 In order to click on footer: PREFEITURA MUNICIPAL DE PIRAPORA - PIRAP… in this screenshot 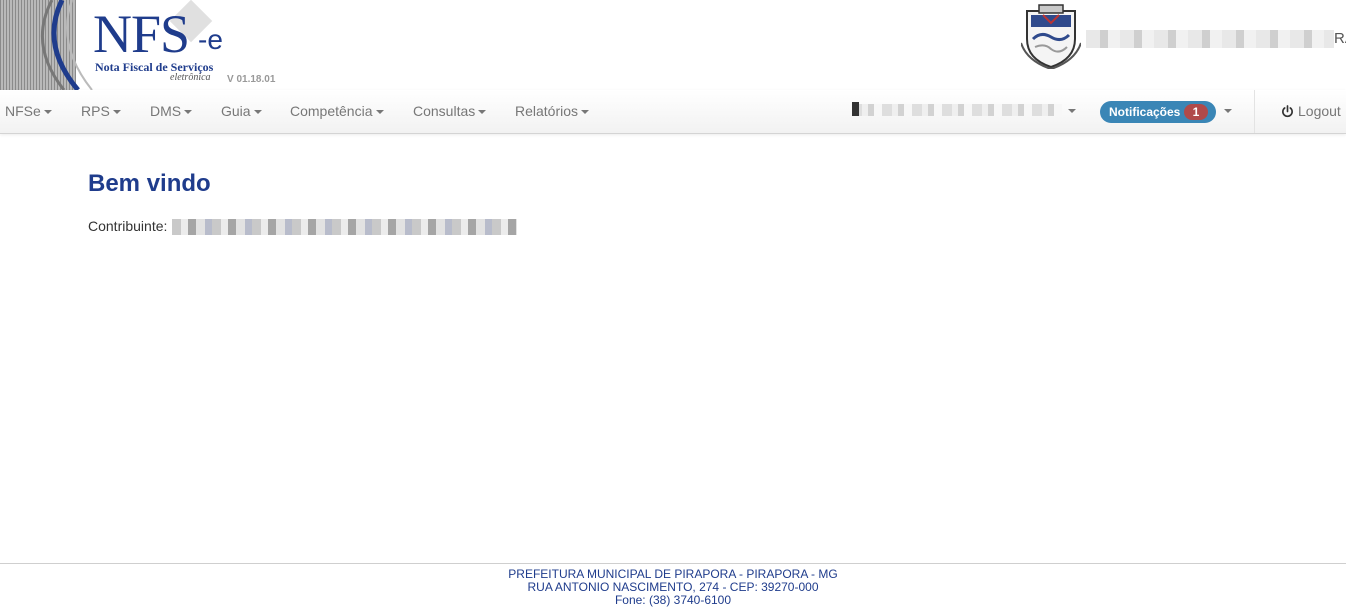, I will do `click(673, 587)`.